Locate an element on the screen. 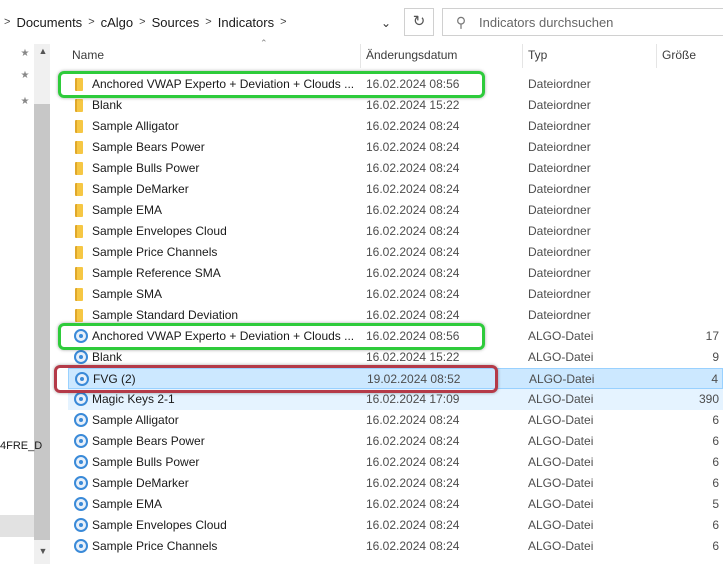 The image size is (723, 564). column-name: Name is located at coordinates (88, 55).